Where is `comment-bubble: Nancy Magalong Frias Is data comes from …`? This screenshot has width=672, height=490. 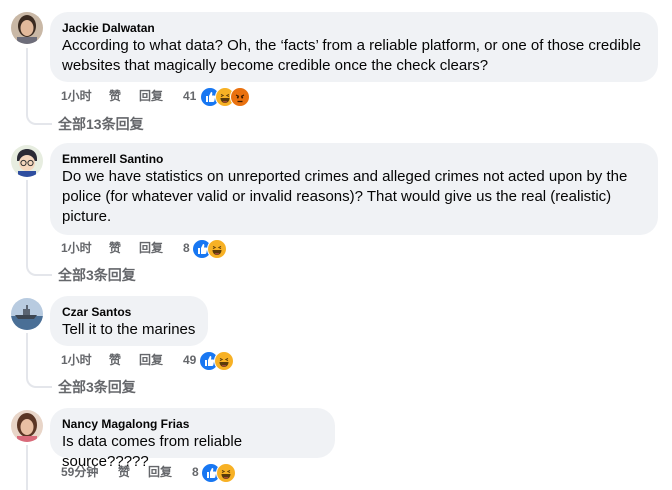
comment-bubble: Nancy Magalong Frias Is data comes from … is located at coordinates (192, 439).